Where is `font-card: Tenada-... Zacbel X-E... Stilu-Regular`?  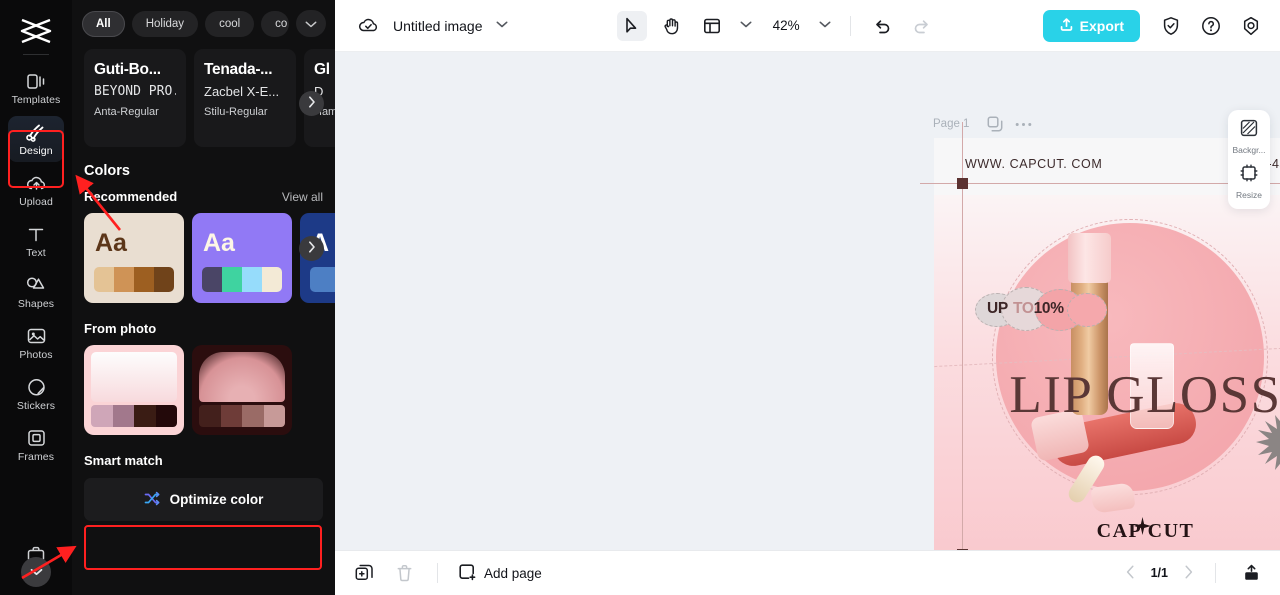 font-card: Tenada-... Zacbel X-E... Stilu-Regular is located at coordinates (245, 98).